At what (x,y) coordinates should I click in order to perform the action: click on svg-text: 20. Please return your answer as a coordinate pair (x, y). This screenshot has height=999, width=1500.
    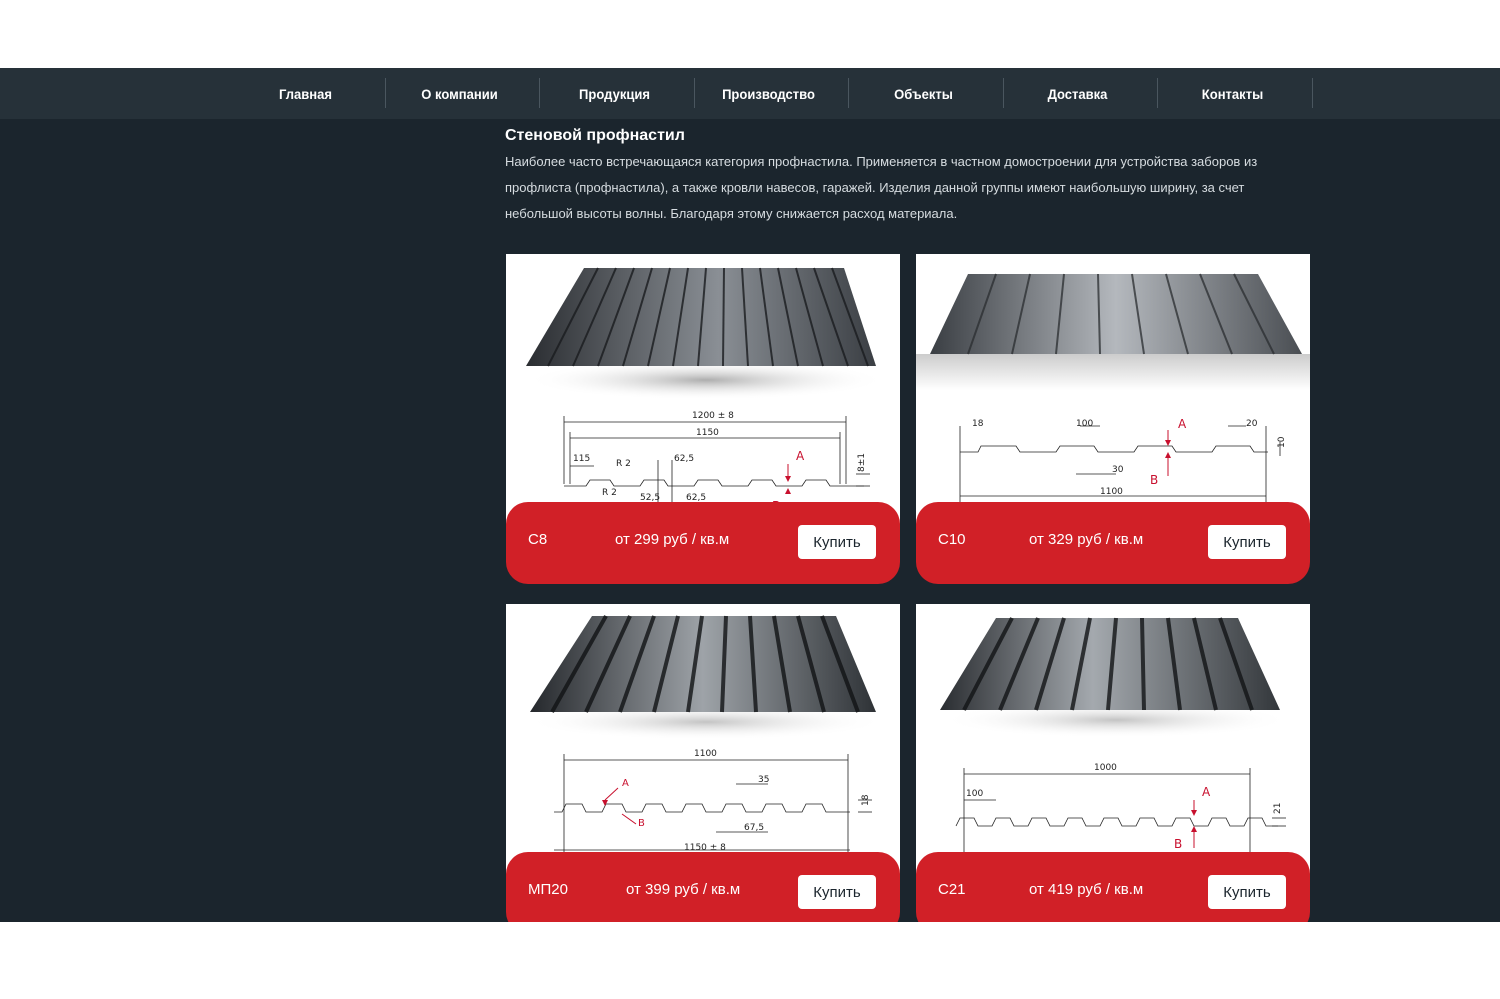
    Looking at the image, I should click on (1252, 424).